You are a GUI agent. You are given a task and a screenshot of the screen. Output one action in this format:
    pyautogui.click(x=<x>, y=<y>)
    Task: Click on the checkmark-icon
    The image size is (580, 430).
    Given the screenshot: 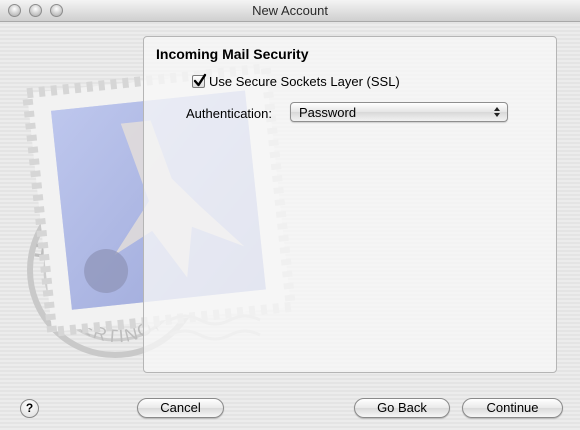 What is the action you would take?
    pyautogui.click(x=200, y=80)
    